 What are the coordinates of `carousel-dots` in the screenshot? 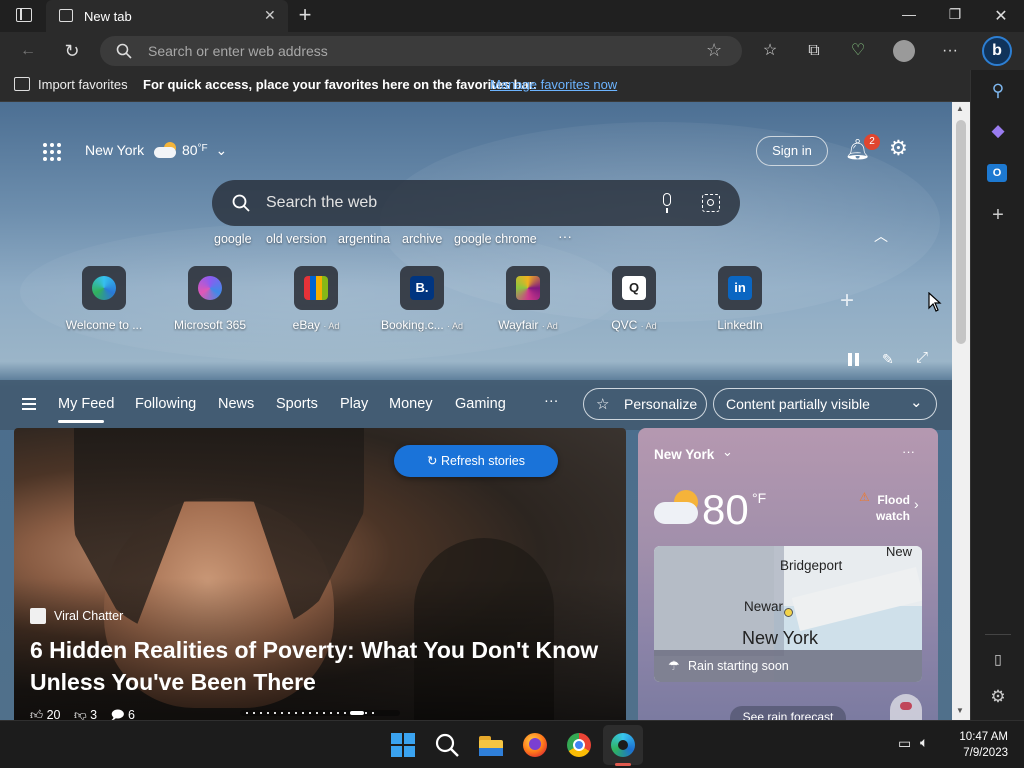 It's located at (320, 713).